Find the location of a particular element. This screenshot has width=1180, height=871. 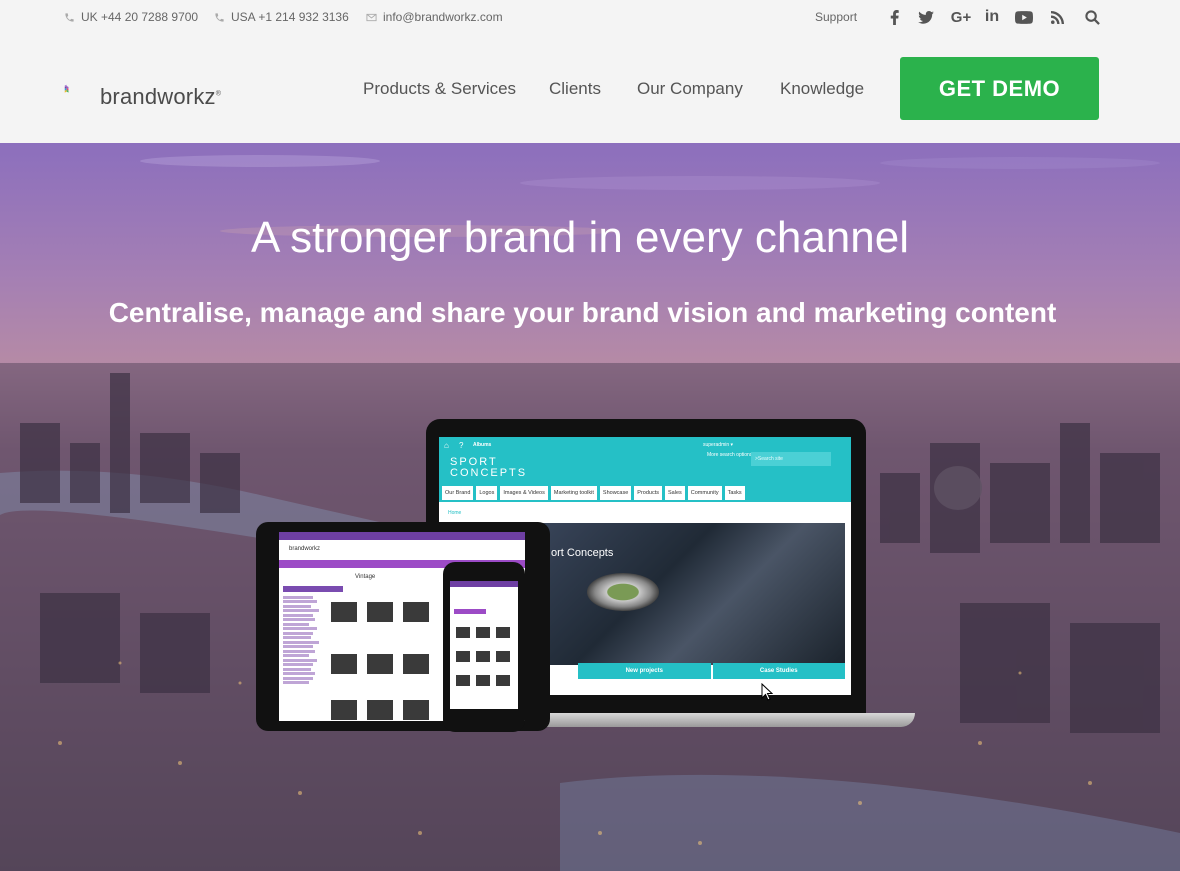

app-tab-community: Community is located at coordinates (704, 493).